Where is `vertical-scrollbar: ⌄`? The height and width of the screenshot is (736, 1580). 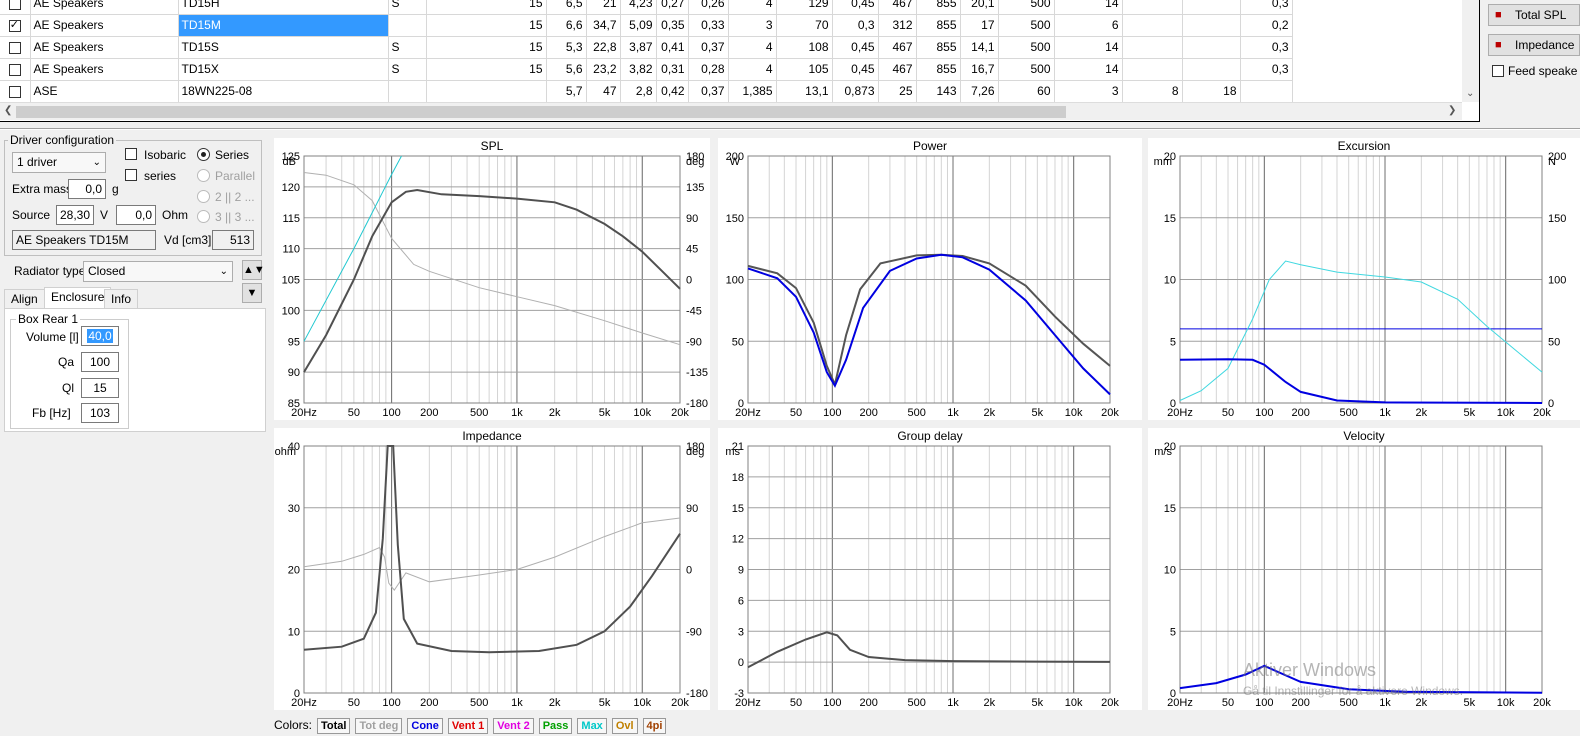
vertical-scrollbar: ⌄ is located at coordinates (1470, 51).